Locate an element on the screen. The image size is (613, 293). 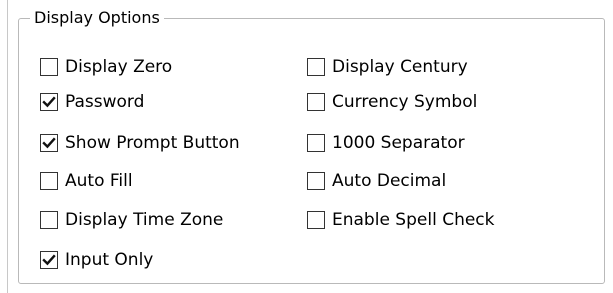
option-label: Display Zero is located at coordinates (119, 67).